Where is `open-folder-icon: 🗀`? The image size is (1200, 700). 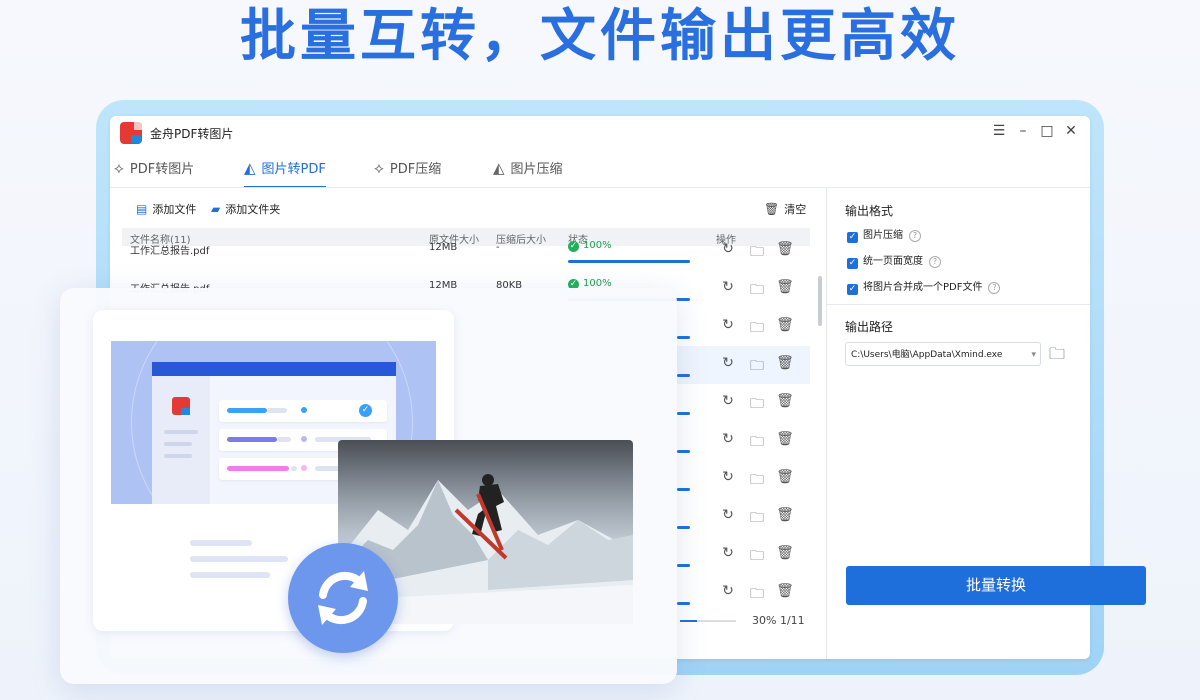
open-folder-icon: 🗀 is located at coordinates (1057, 356).